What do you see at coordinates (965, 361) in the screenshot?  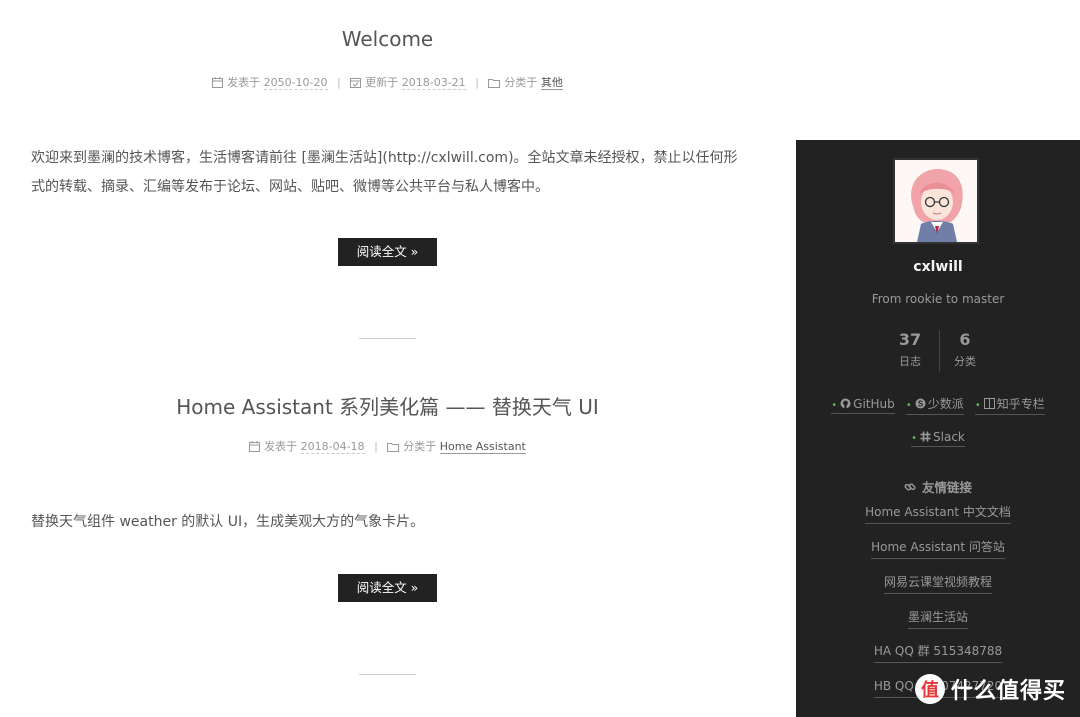 I see `stat-label: 分类` at bounding box center [965, 361].